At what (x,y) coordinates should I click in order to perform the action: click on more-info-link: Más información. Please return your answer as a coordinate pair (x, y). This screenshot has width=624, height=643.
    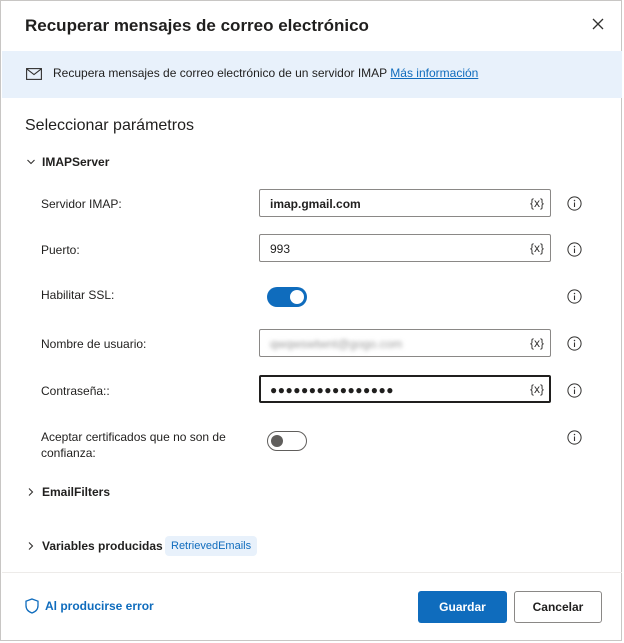
    Looking at the image, I should click on (434, 73).